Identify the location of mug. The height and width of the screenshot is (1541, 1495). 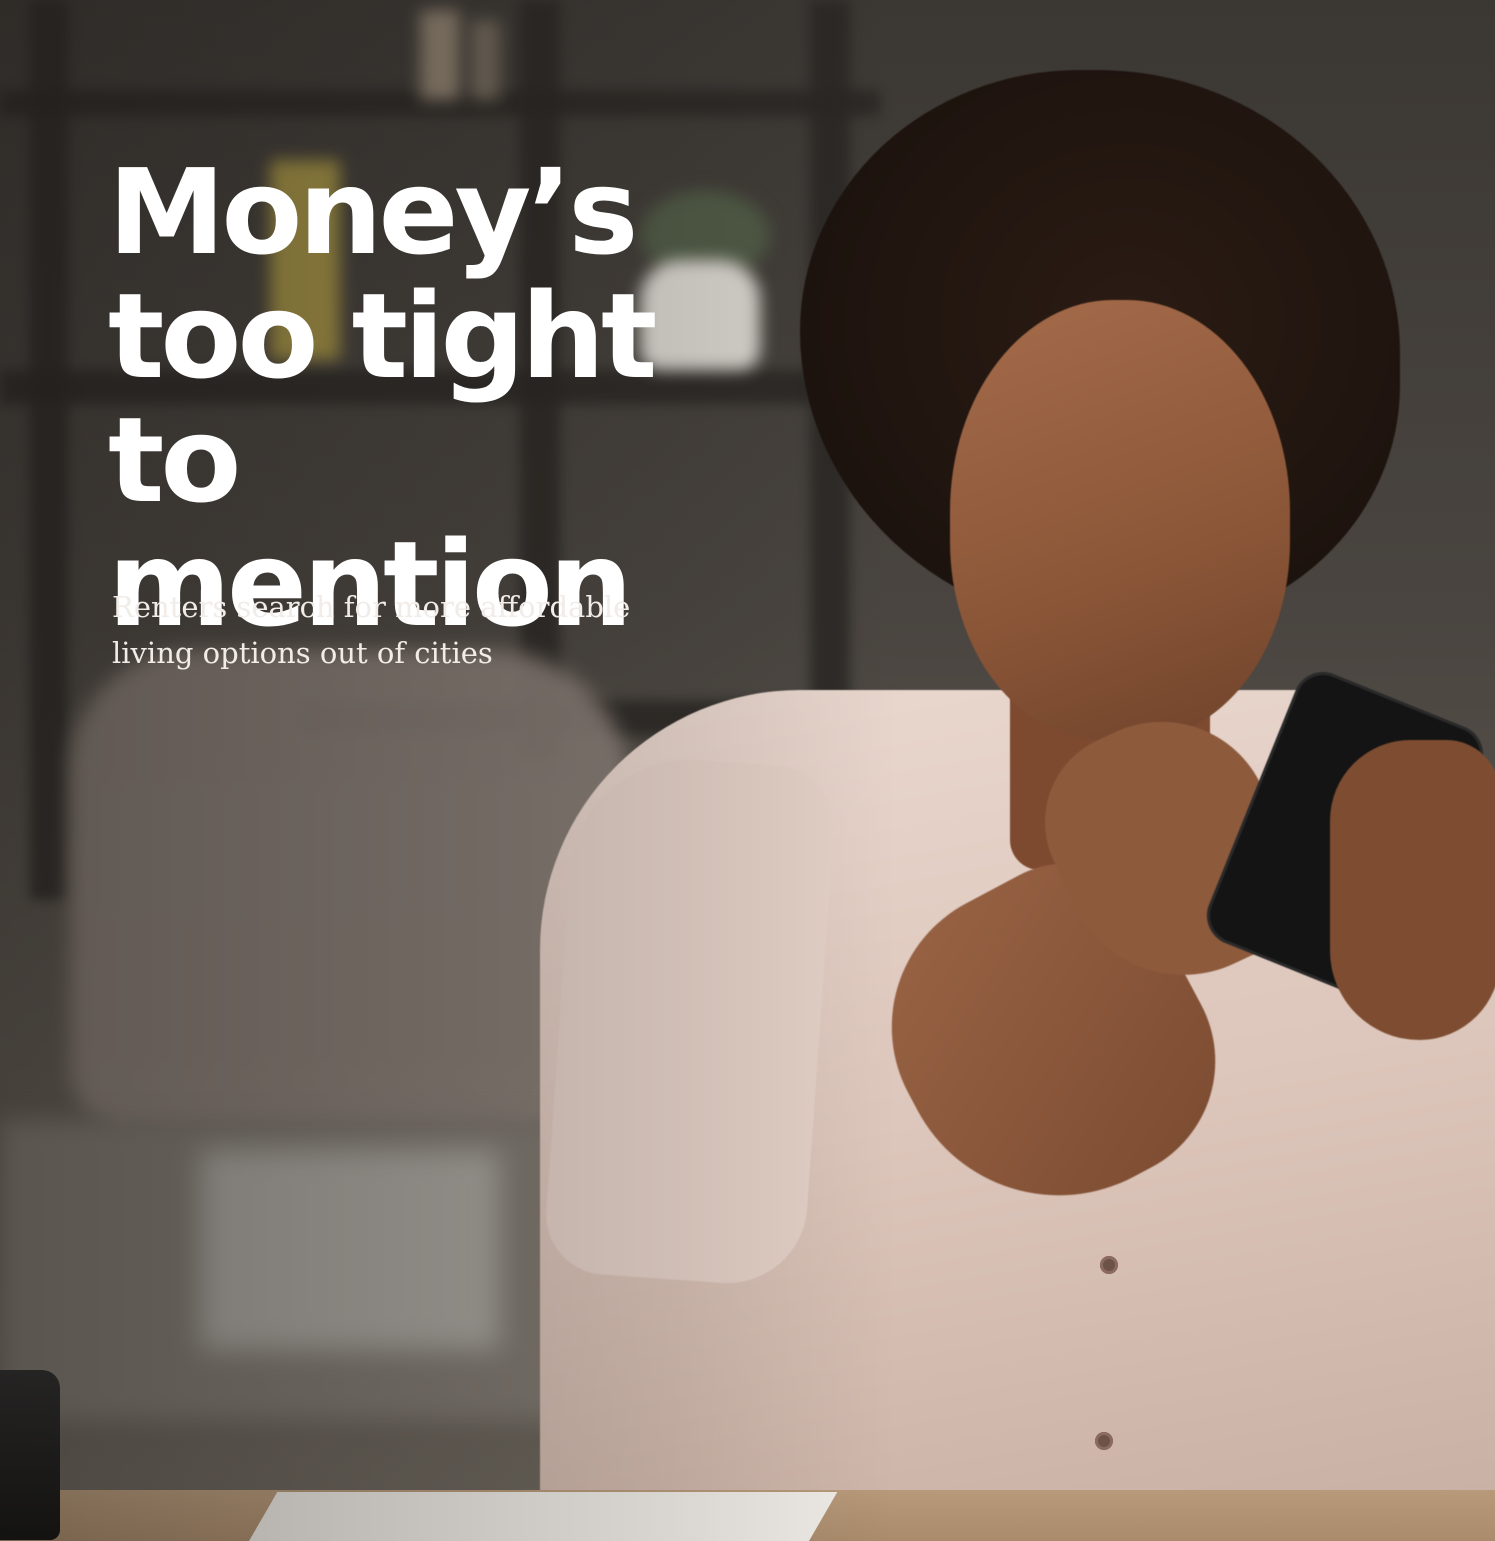
(30, 1455).